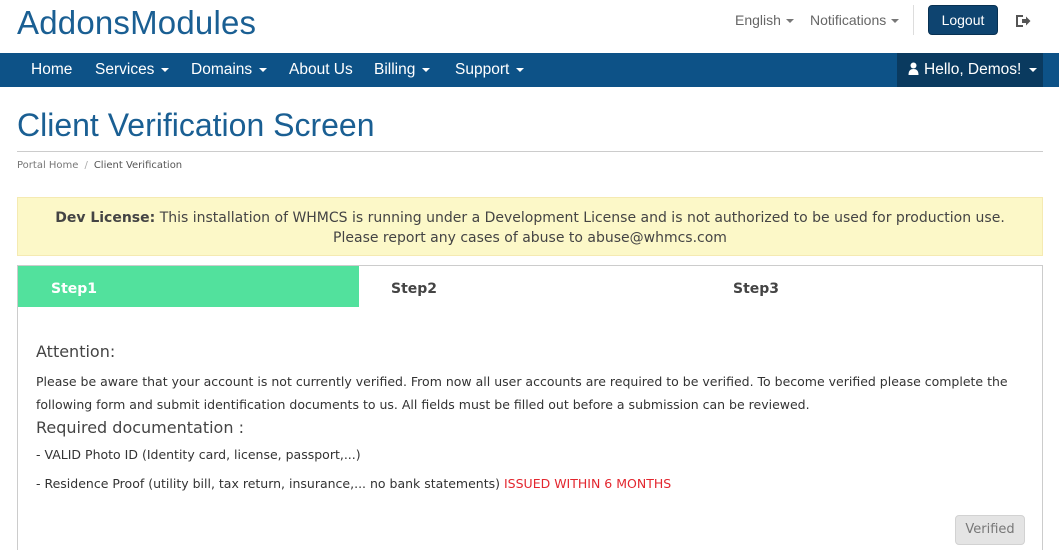  I want to click on step-tabs: Step1 Step2 Step3, so click(530, 286).